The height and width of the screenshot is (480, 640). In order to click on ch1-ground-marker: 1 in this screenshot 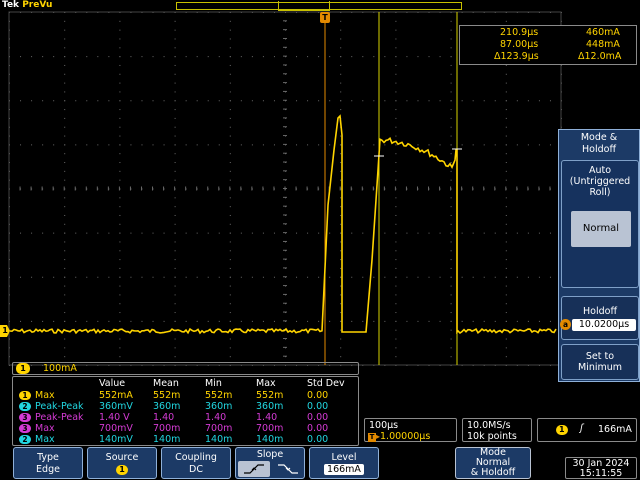, I will do `click(5, 331)`.